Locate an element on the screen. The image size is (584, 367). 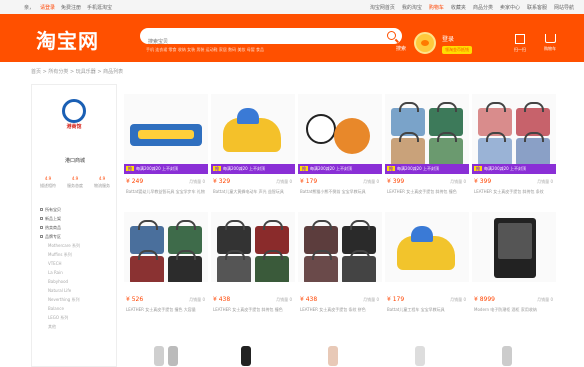
taobao-logo: 淘宝网 is located at coordinates (67, 39).